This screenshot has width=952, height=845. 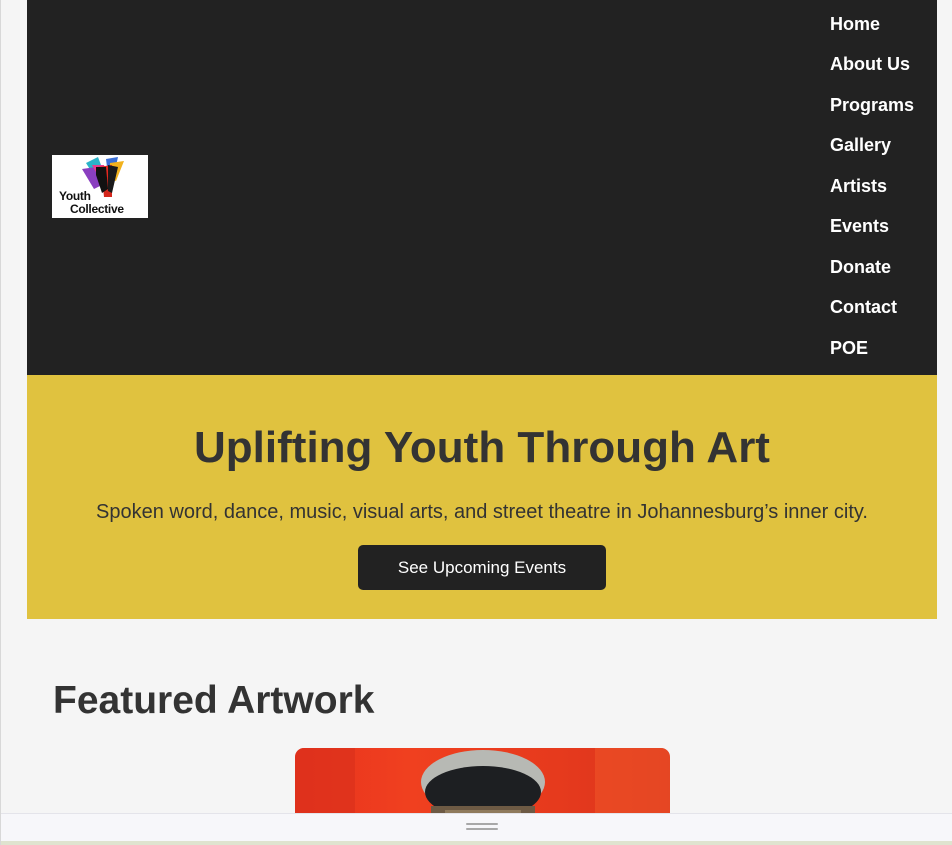 What do you see at coordinates (860, 267) in the screenshot?
I see `nav-link-donate: Donate` at bounding box center [860, 267].